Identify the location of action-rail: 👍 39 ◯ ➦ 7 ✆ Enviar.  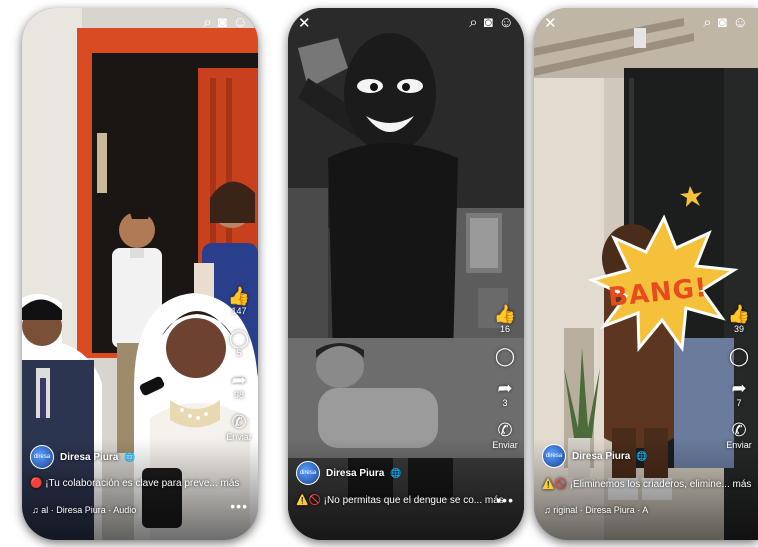
(739, 383).